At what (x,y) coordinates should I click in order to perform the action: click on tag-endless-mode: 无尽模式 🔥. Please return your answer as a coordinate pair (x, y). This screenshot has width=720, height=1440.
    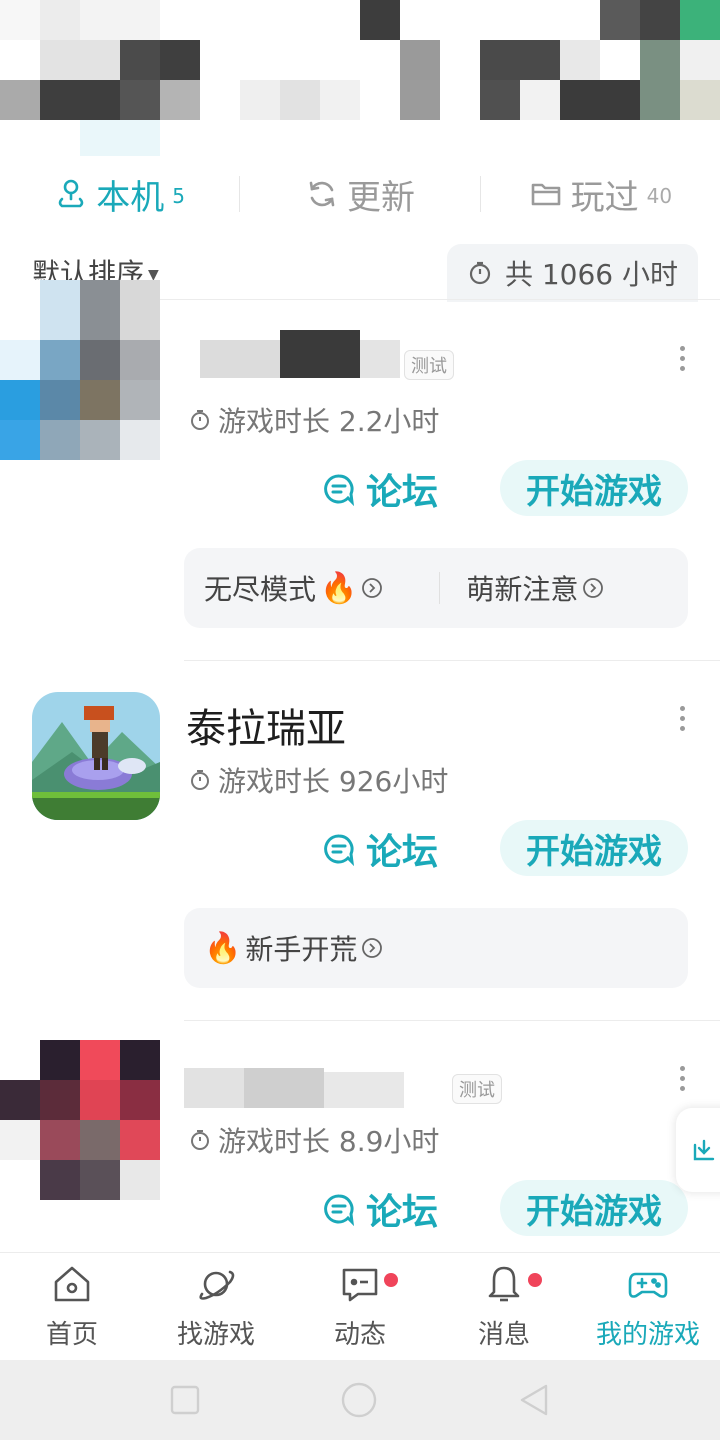
    Looking at the image, I should click on (293, 588).